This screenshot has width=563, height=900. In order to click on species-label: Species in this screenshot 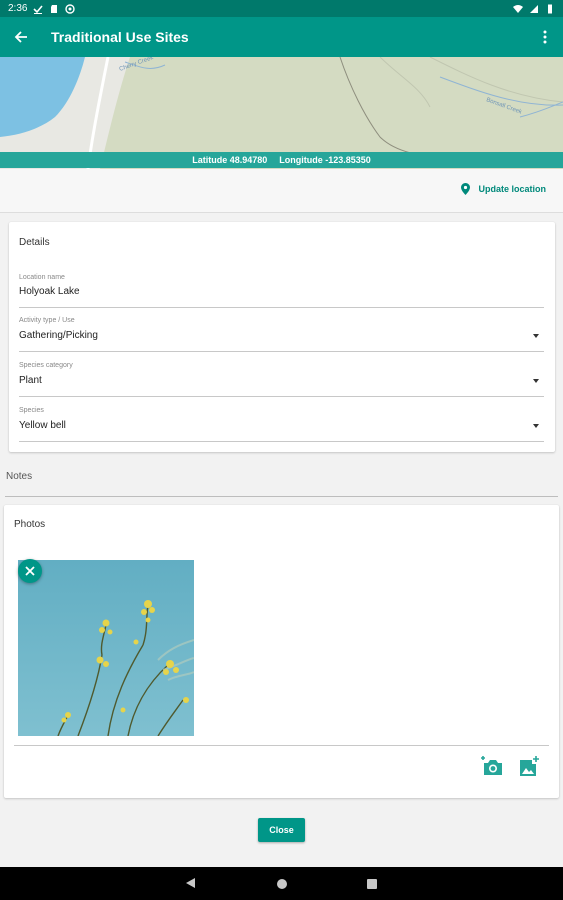, I will do `click(31, 410)`.